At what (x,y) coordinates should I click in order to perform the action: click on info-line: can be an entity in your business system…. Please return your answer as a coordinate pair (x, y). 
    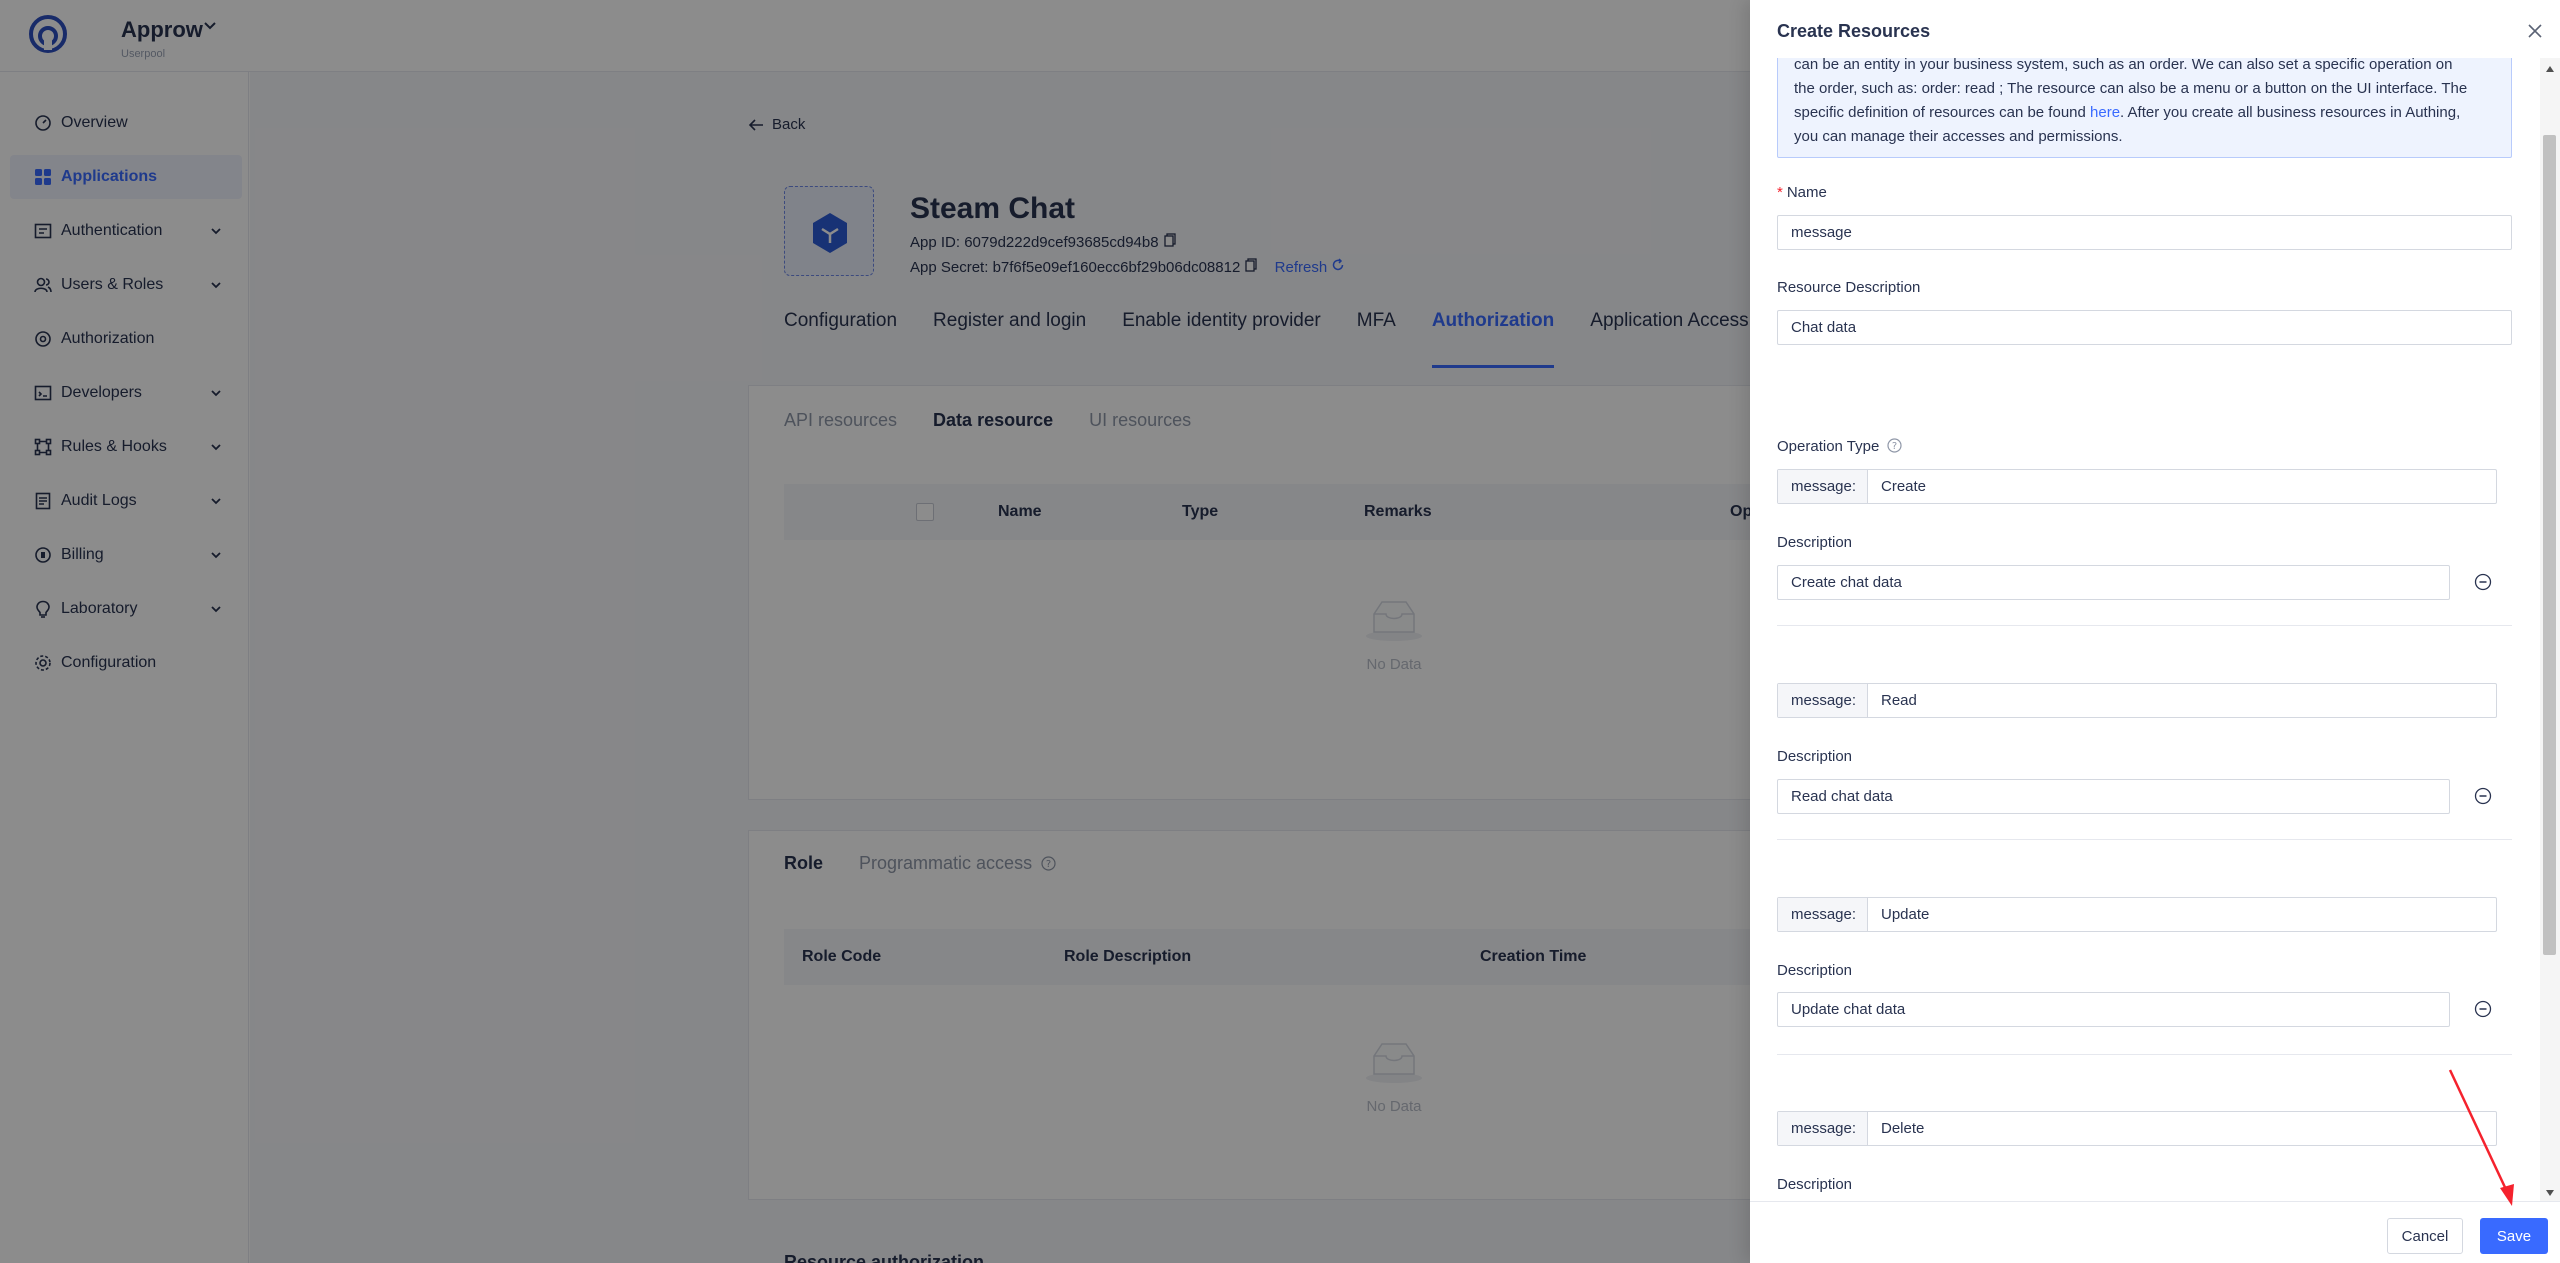
    Looking at the image, I should click on (2123, 65).